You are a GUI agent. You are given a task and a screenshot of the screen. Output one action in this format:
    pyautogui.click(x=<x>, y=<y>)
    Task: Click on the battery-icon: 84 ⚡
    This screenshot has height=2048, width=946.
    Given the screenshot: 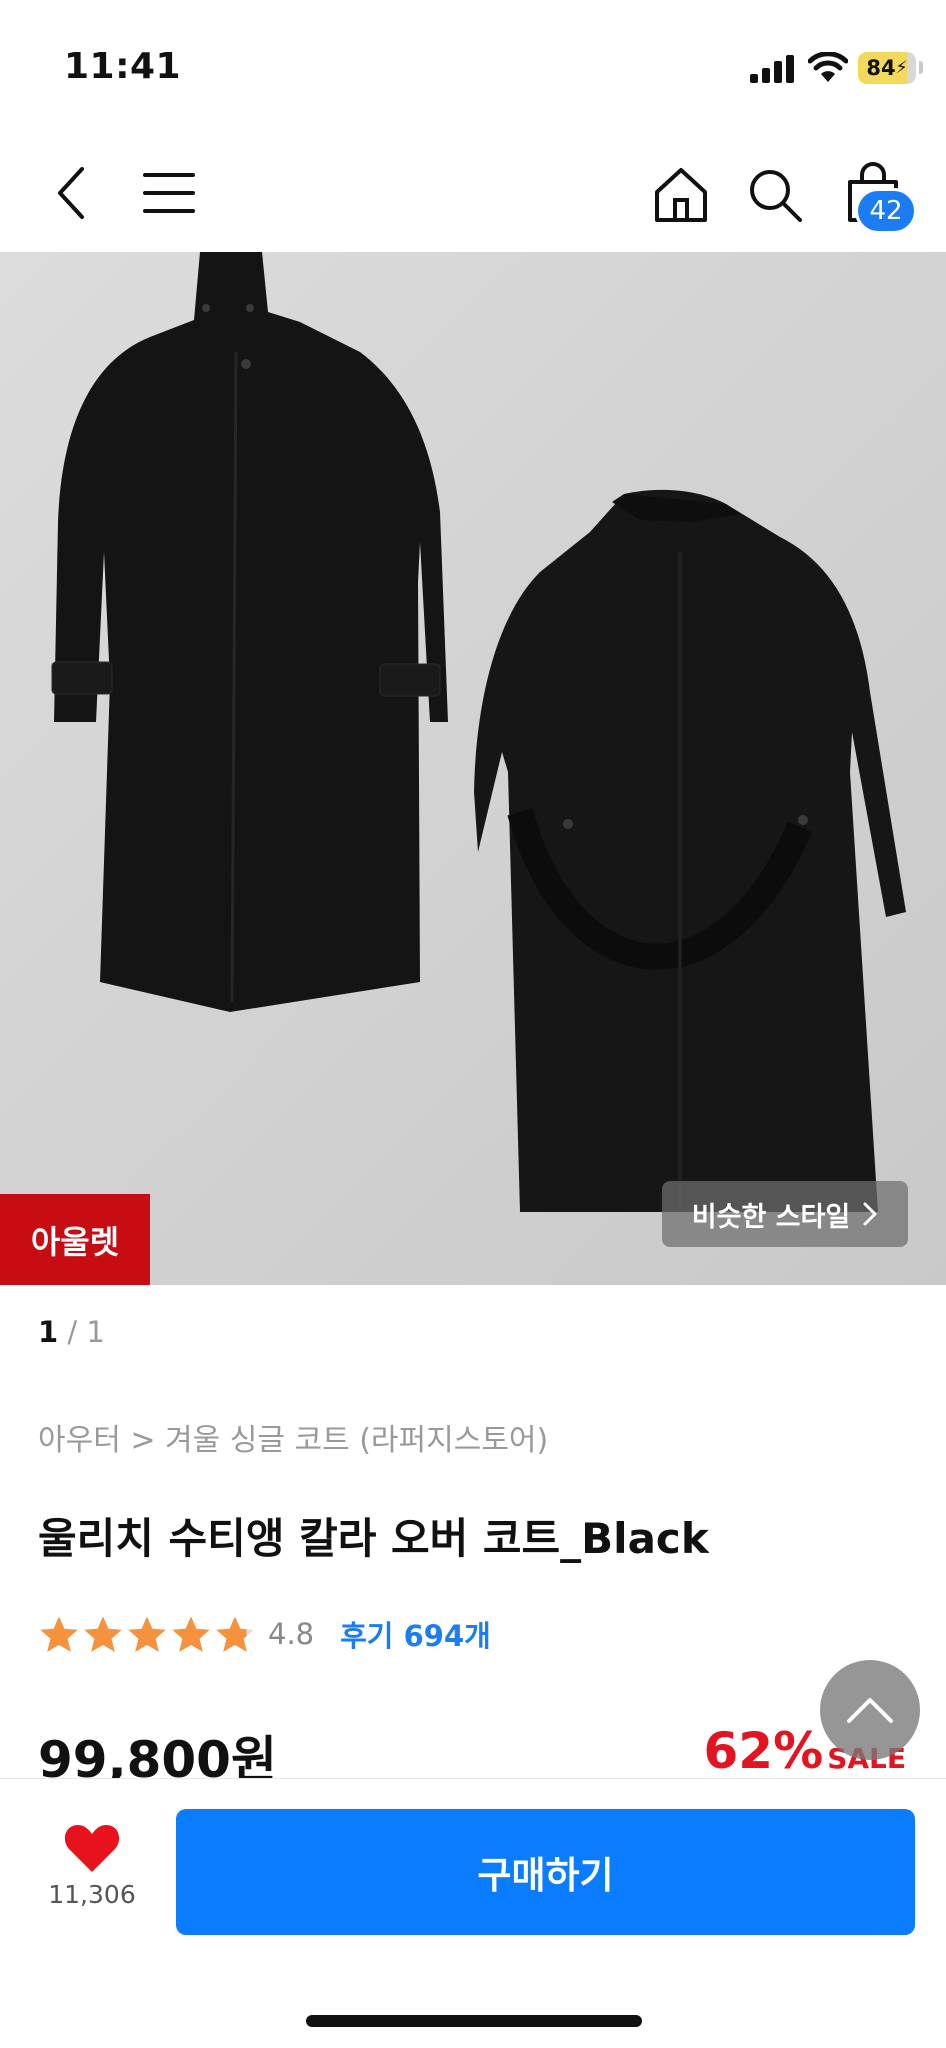 What is the action you would take?
    pyautogui.click(x=887, y=68)
    